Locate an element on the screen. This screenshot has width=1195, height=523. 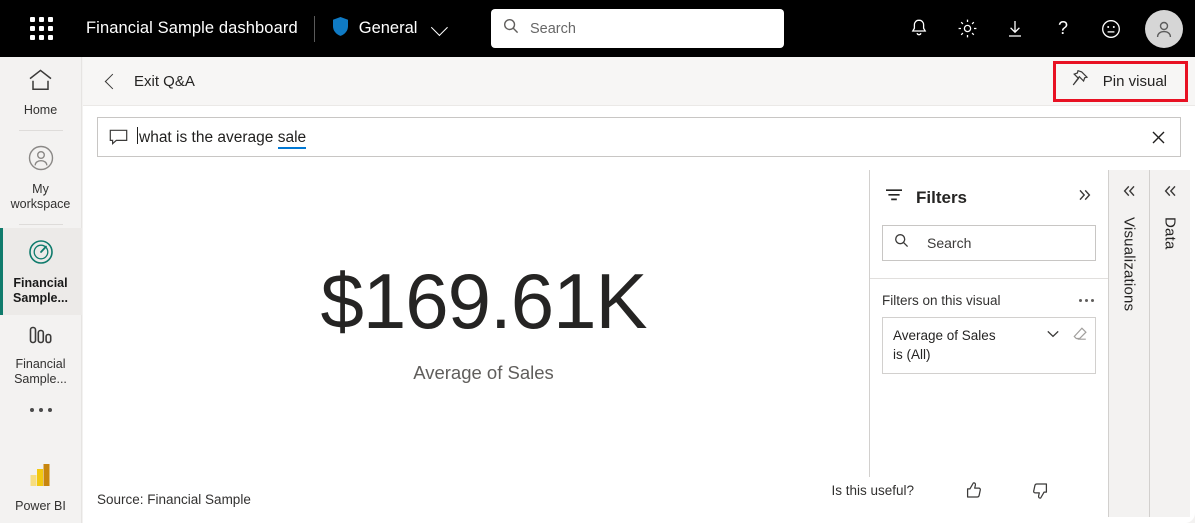
exit-qna-button: Exit Q&A is located at coordinates (149, 81).